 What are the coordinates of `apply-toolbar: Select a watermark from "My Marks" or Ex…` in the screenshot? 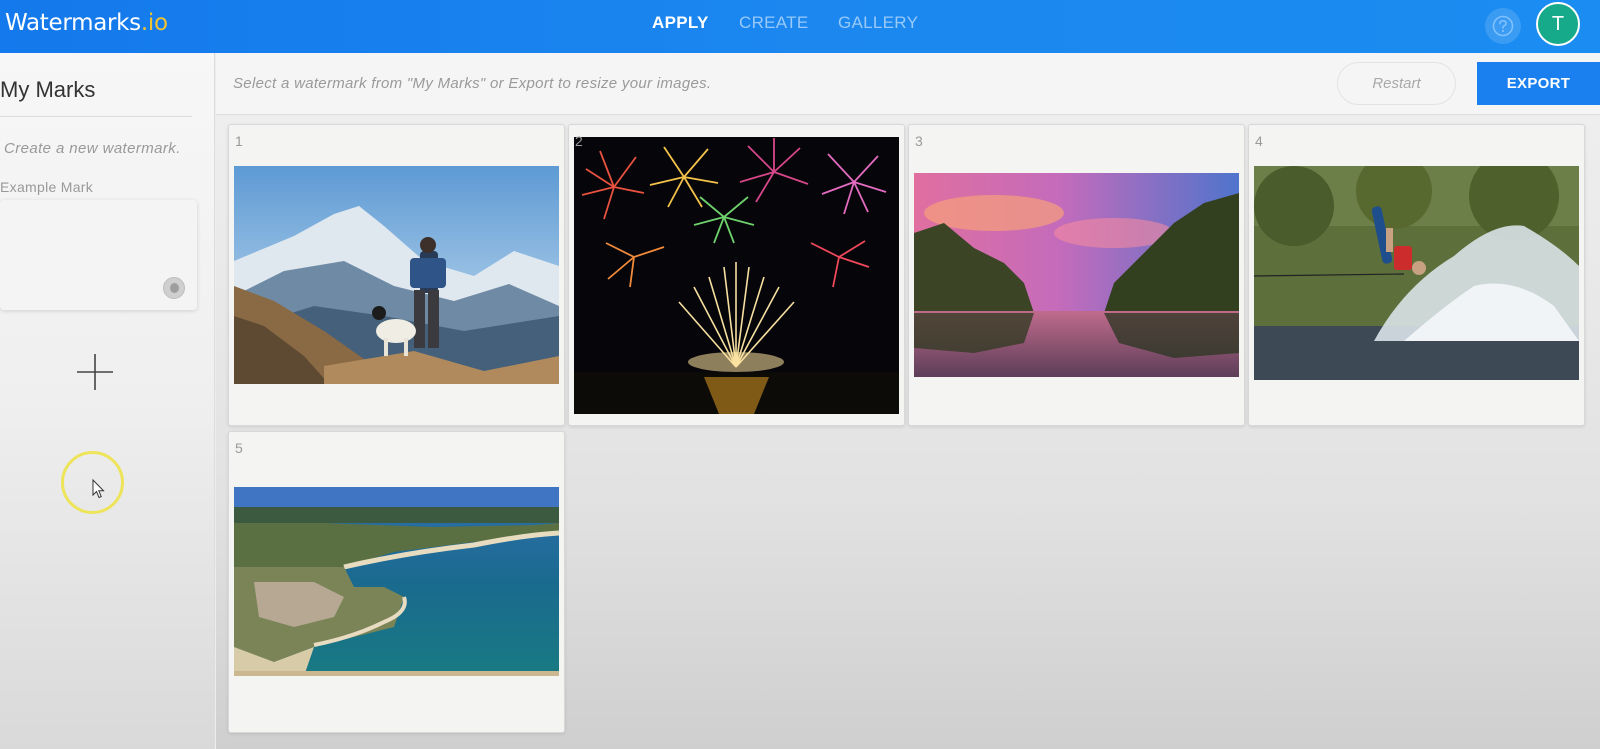 It's located at (908, 84).